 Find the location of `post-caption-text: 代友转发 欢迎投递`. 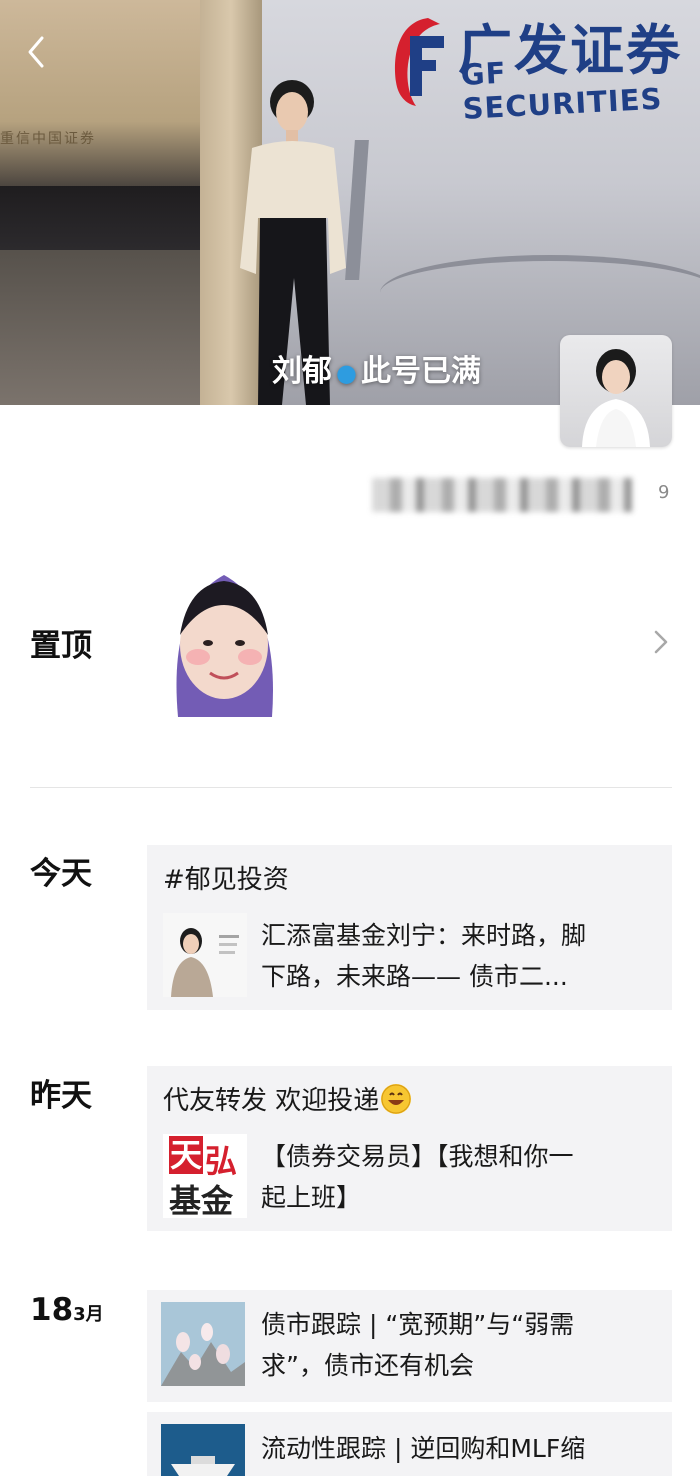

post-caption-text: 代友转发 欢迎投递 is located at coordinates (271, 1101).